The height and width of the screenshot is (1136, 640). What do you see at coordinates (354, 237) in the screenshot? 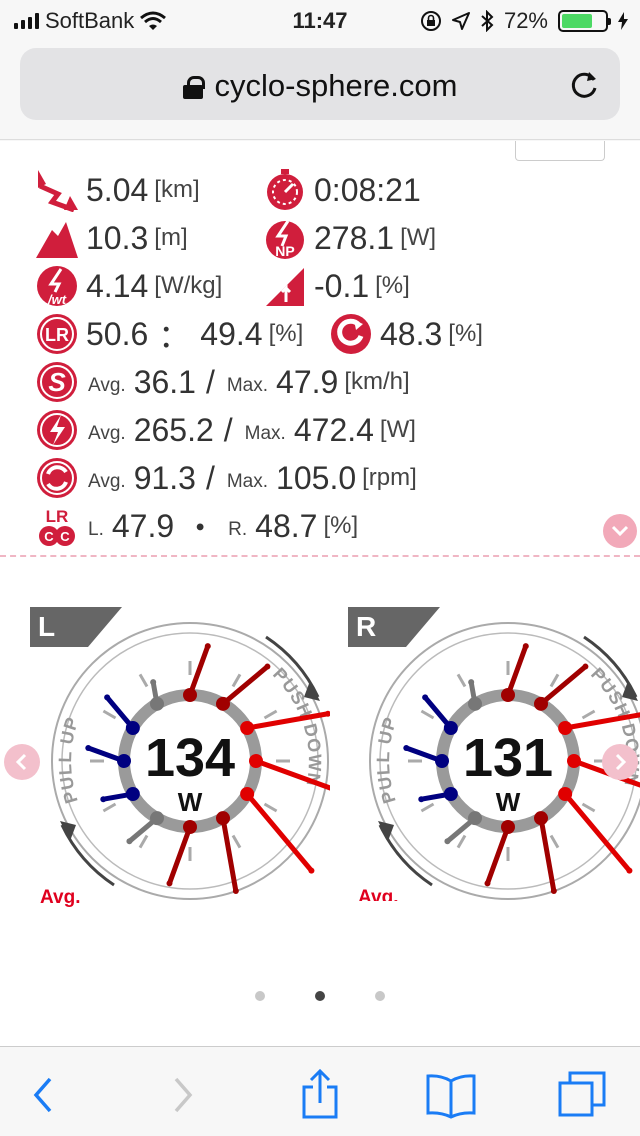
I see `np-value: 278.1` at bounding box center [354, 237].